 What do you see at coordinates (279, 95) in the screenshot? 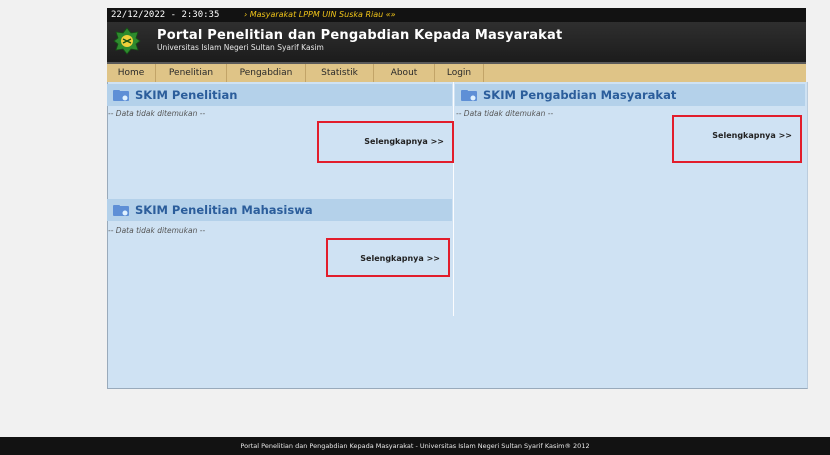
I see `panel-header-penelitian: SKIM Penelitian` at bounding box center [279, 95].